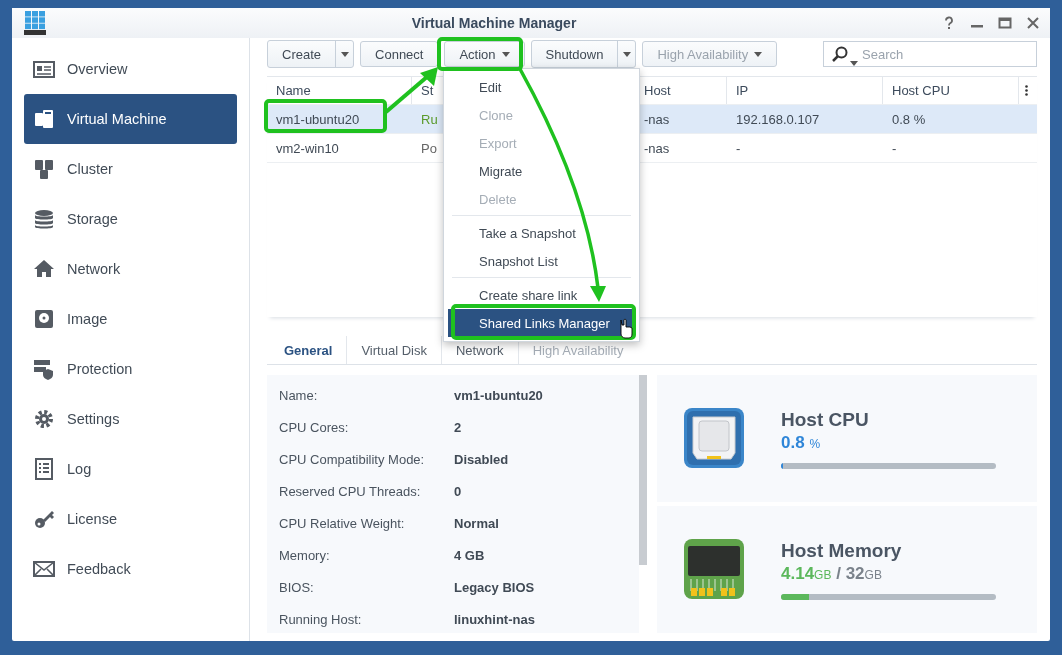 This screenshot has height=655, width=1062. What do you see at coordinates (1033, 23) in the screenshot?
I see `close-icon` at bounding box center [1033, 23].